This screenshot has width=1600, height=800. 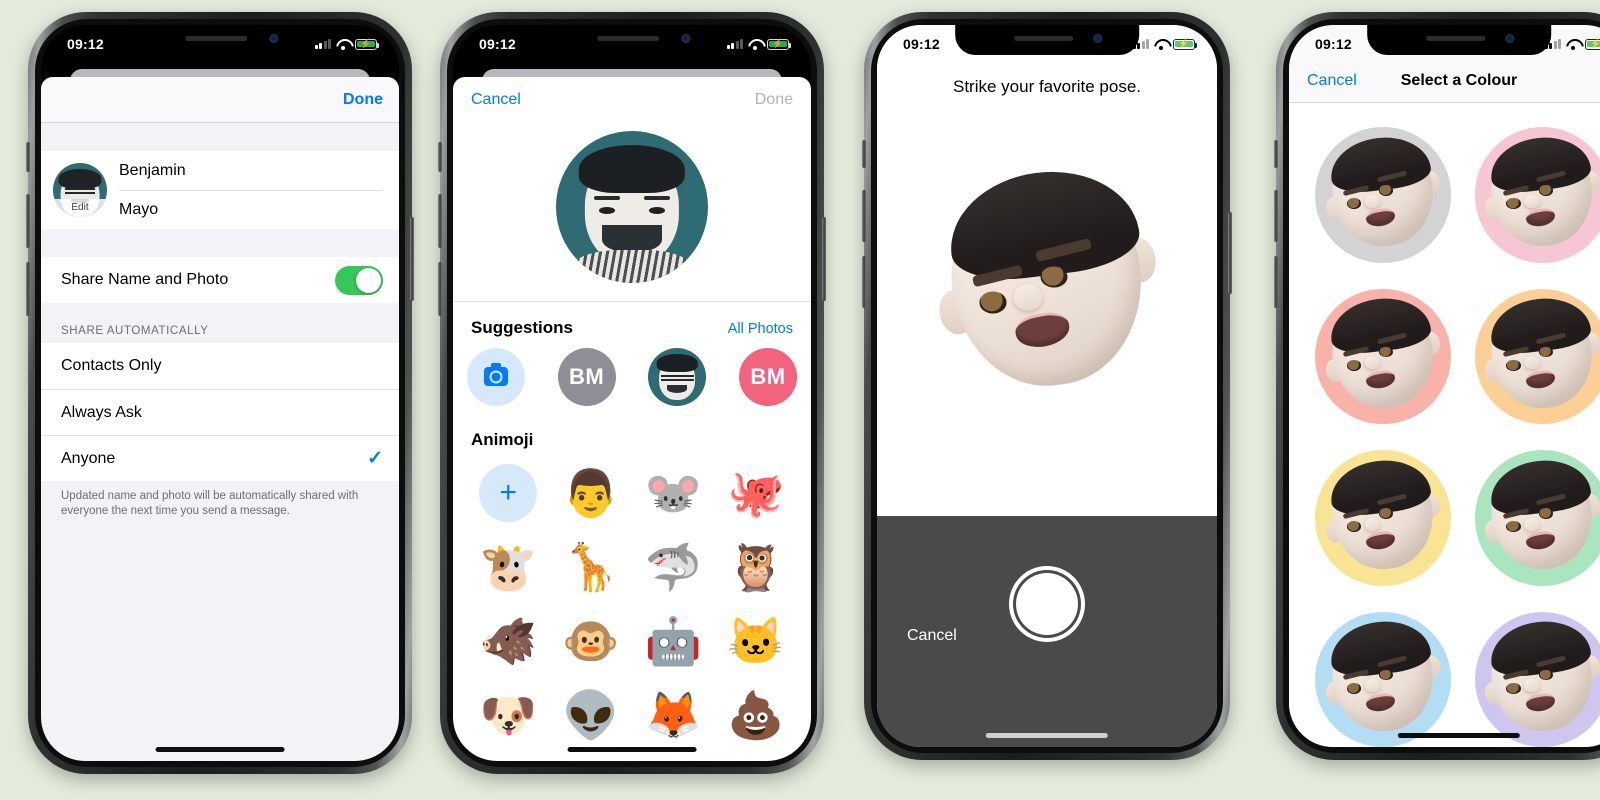 I want to click on option-always-ask: Always Ask, so click(x=220, y=412).